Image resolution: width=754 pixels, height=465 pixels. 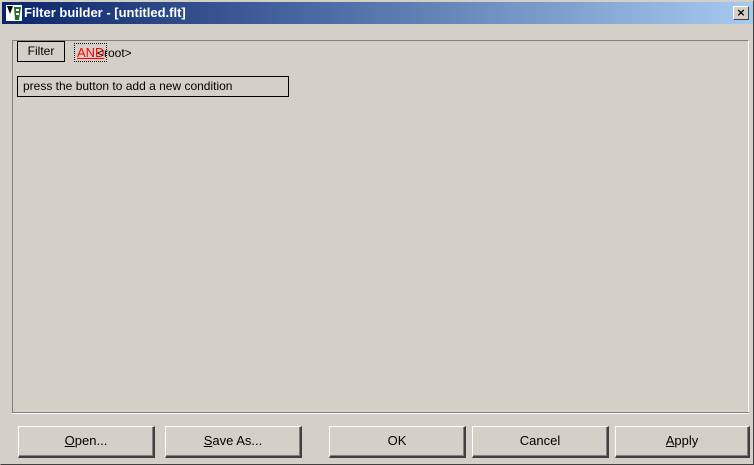 What do you see at coordinates (741, 13) in the screenshot?
I see `close-icon: ×` at bounding box center [741, 13].